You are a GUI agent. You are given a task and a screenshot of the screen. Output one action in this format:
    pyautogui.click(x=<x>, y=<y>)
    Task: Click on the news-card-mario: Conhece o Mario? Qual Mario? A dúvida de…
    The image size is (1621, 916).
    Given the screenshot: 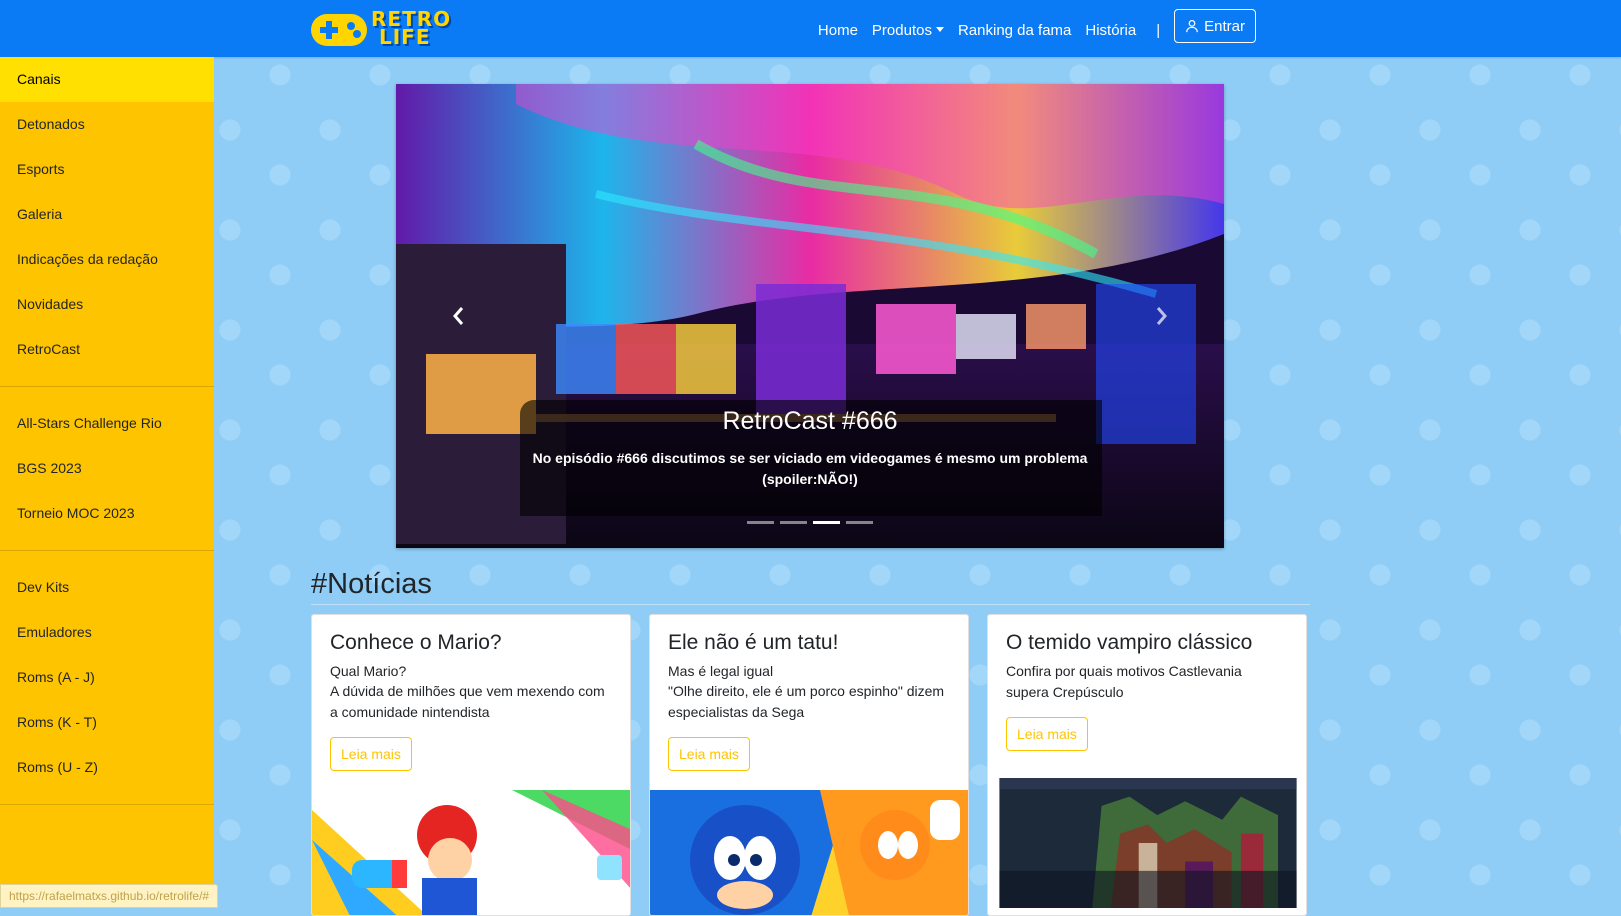 What is the action you would take?
    pyautogui.click(x=471, y=765)
    